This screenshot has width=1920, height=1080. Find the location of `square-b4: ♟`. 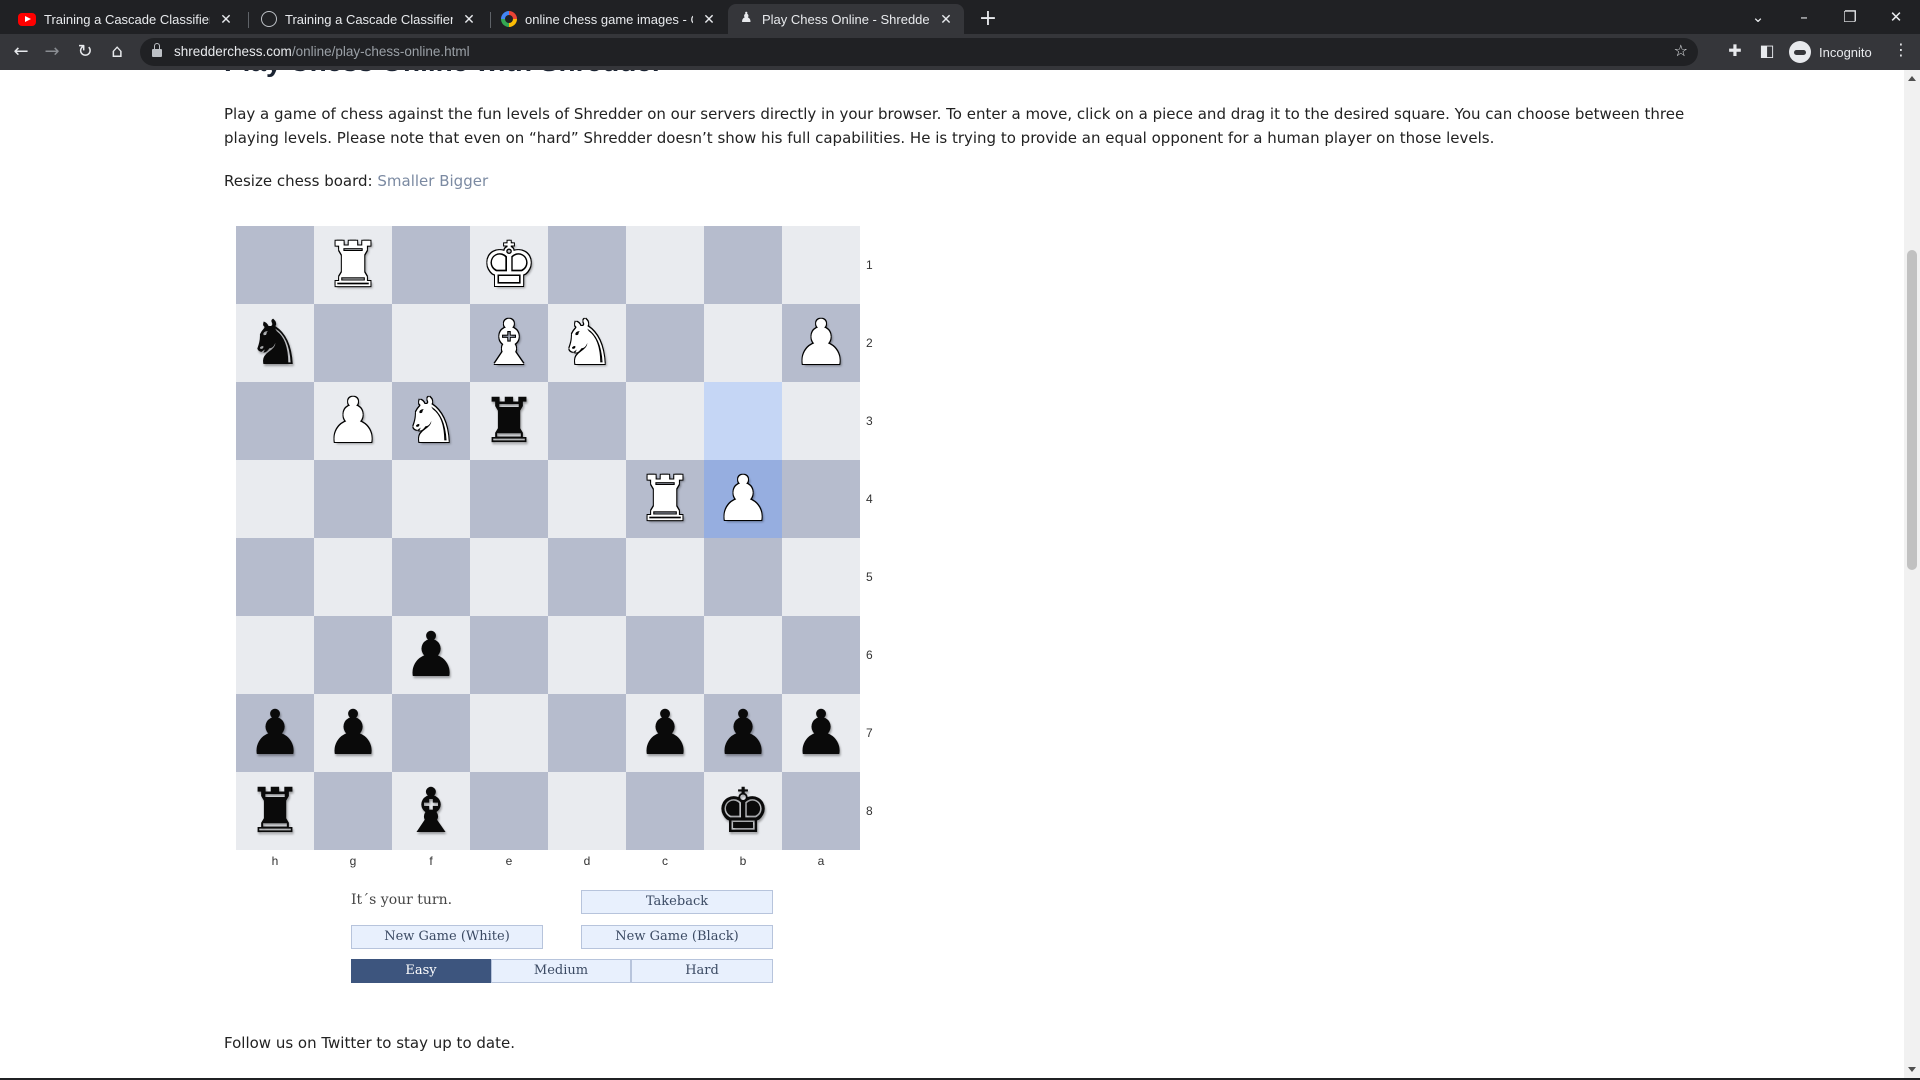

square-b4: ♟ is located at coordinates (743, 499).